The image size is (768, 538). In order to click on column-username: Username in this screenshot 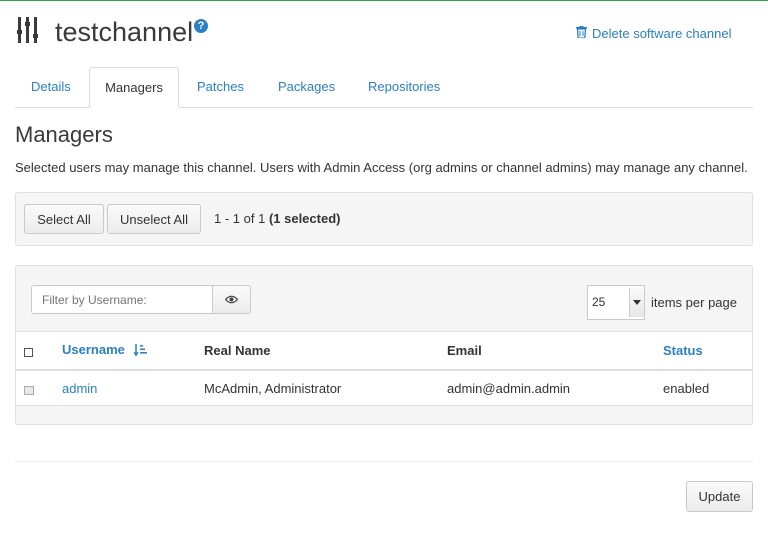, I will do `click(133, 351)`.